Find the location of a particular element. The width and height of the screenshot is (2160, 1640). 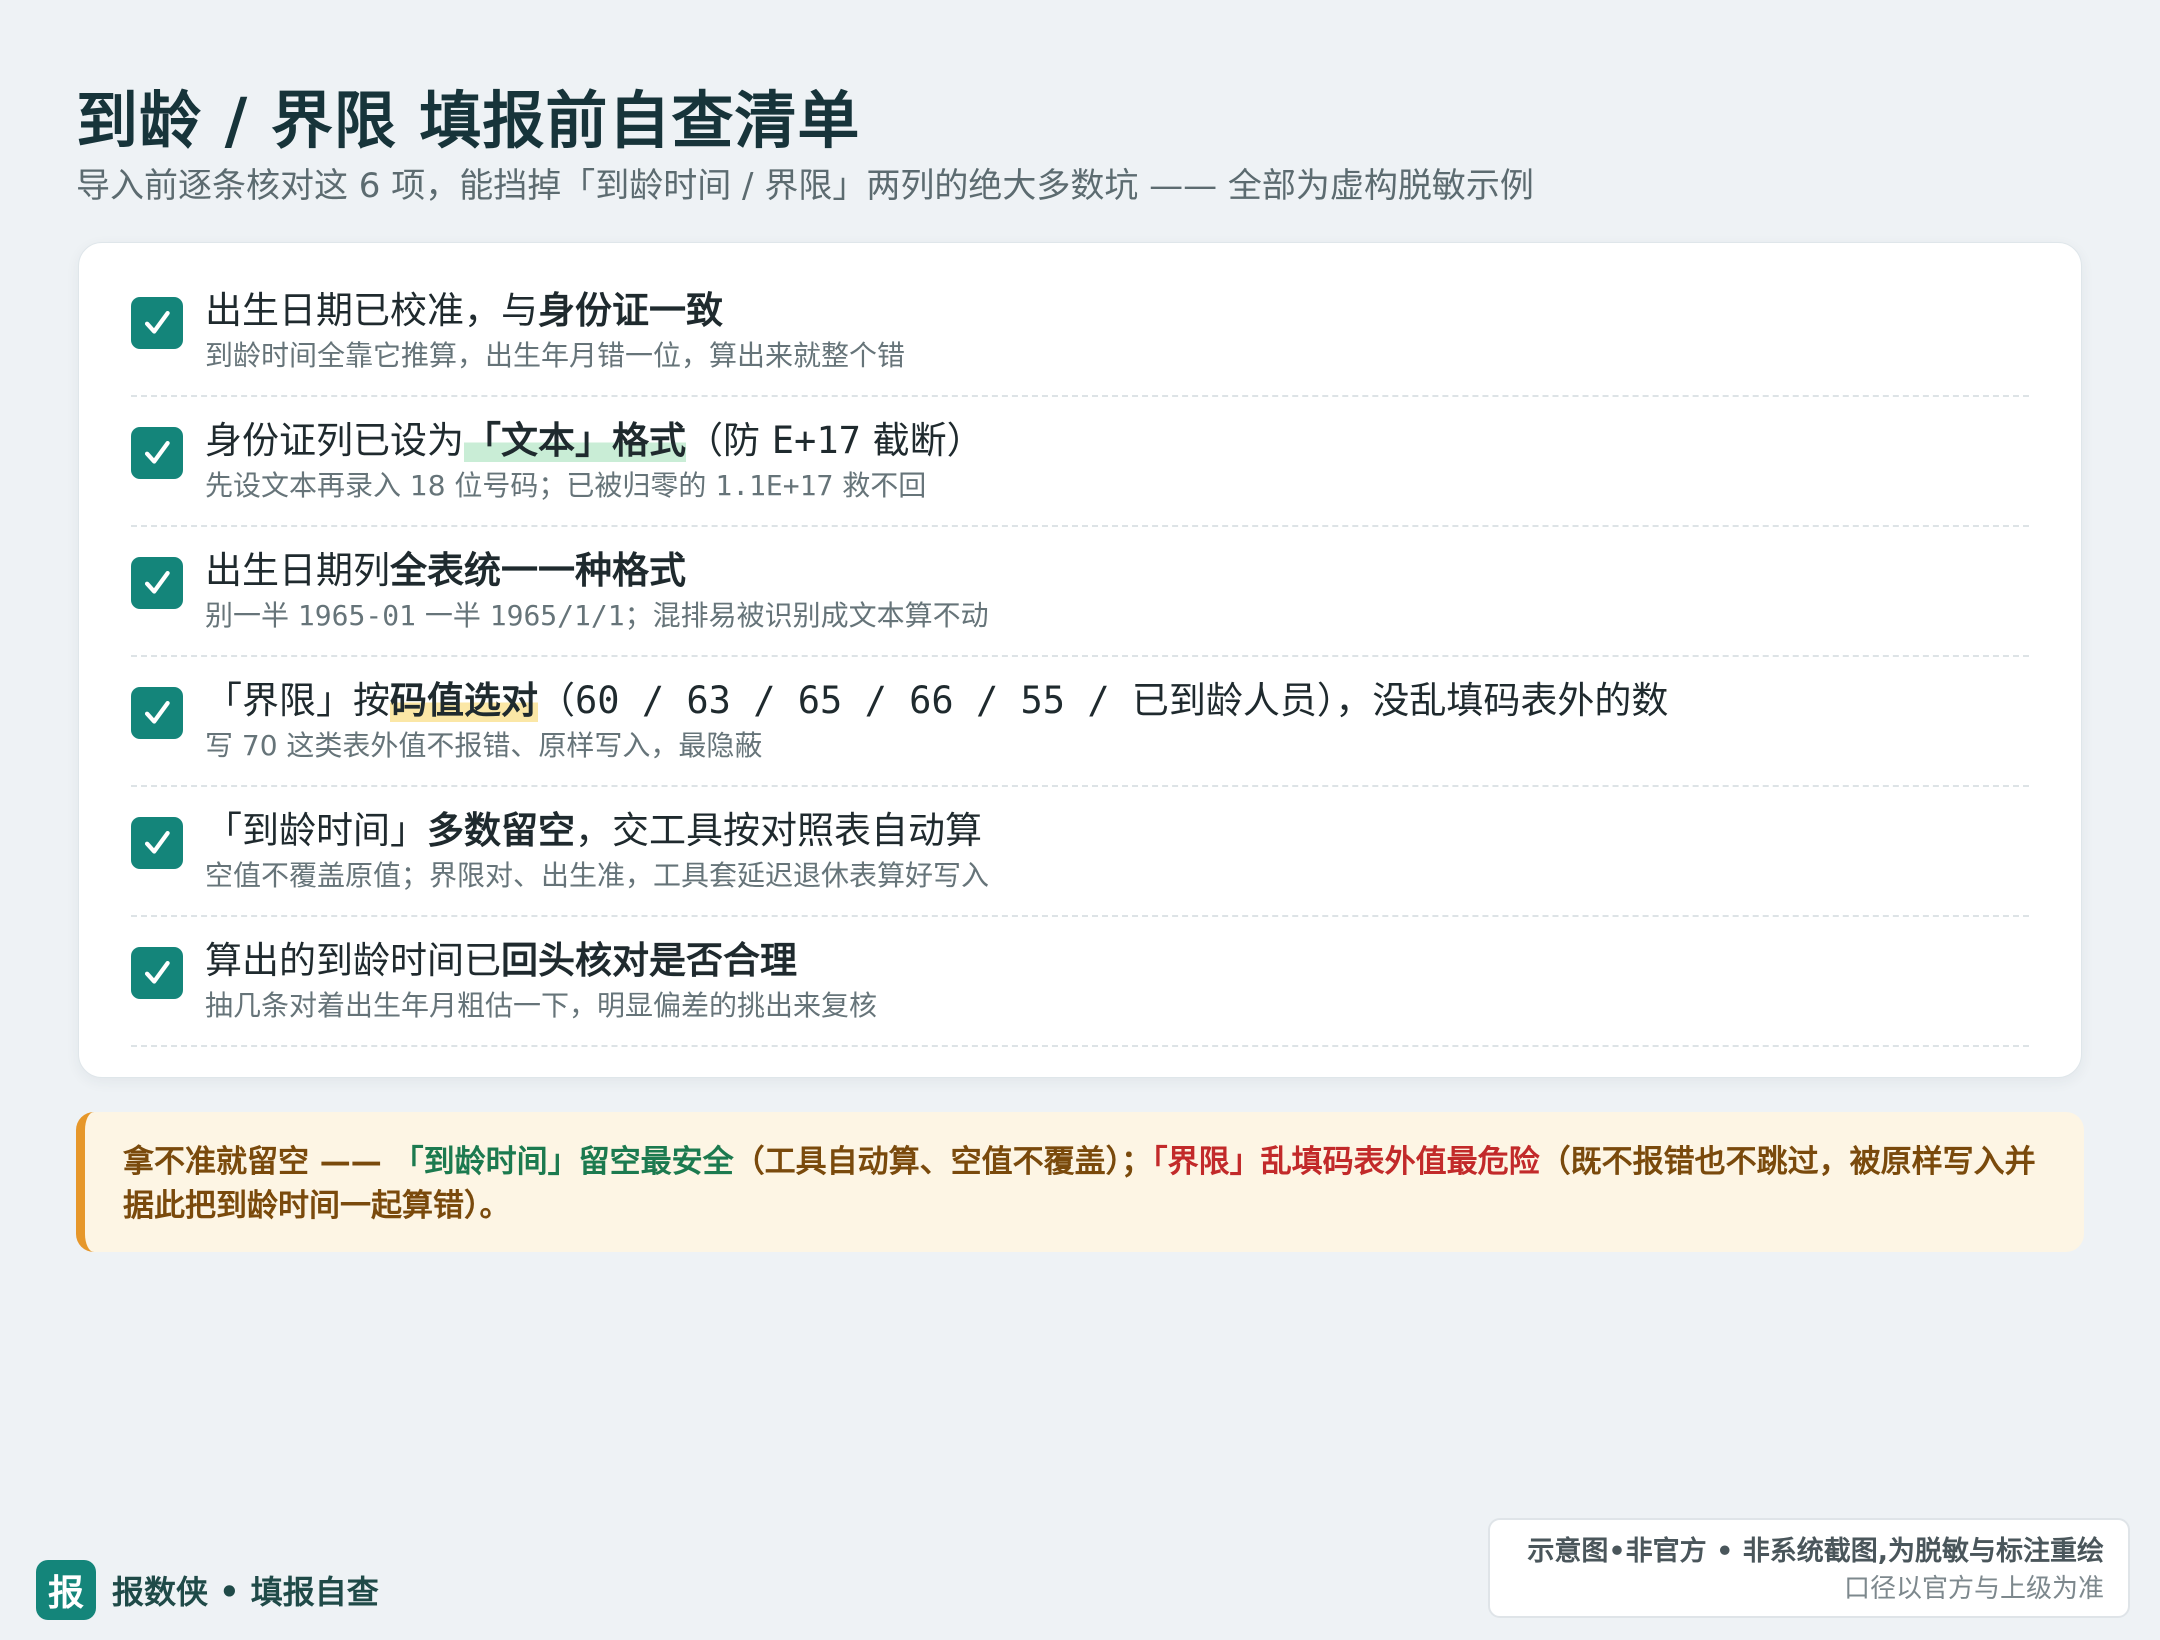

brand: 报 报数侠 • 填报自查 is located at coordinates (207, 1590).